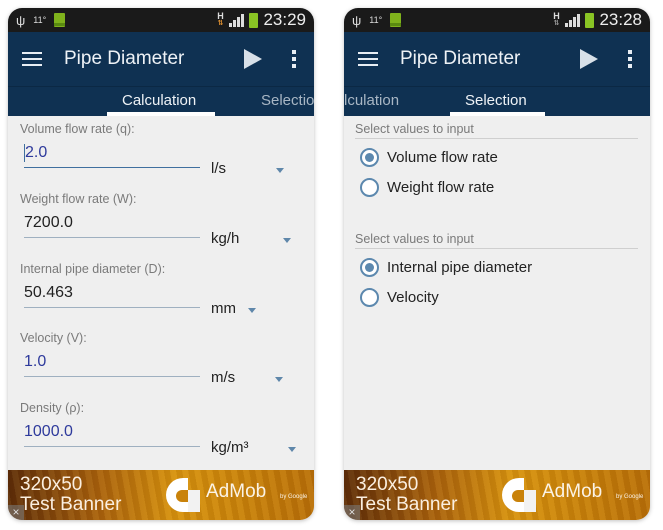  What do you see at coordinates (161, 101) in the screenshot?
I see `tab-bar: Calculation Selection` at bounding box center [161, 101].